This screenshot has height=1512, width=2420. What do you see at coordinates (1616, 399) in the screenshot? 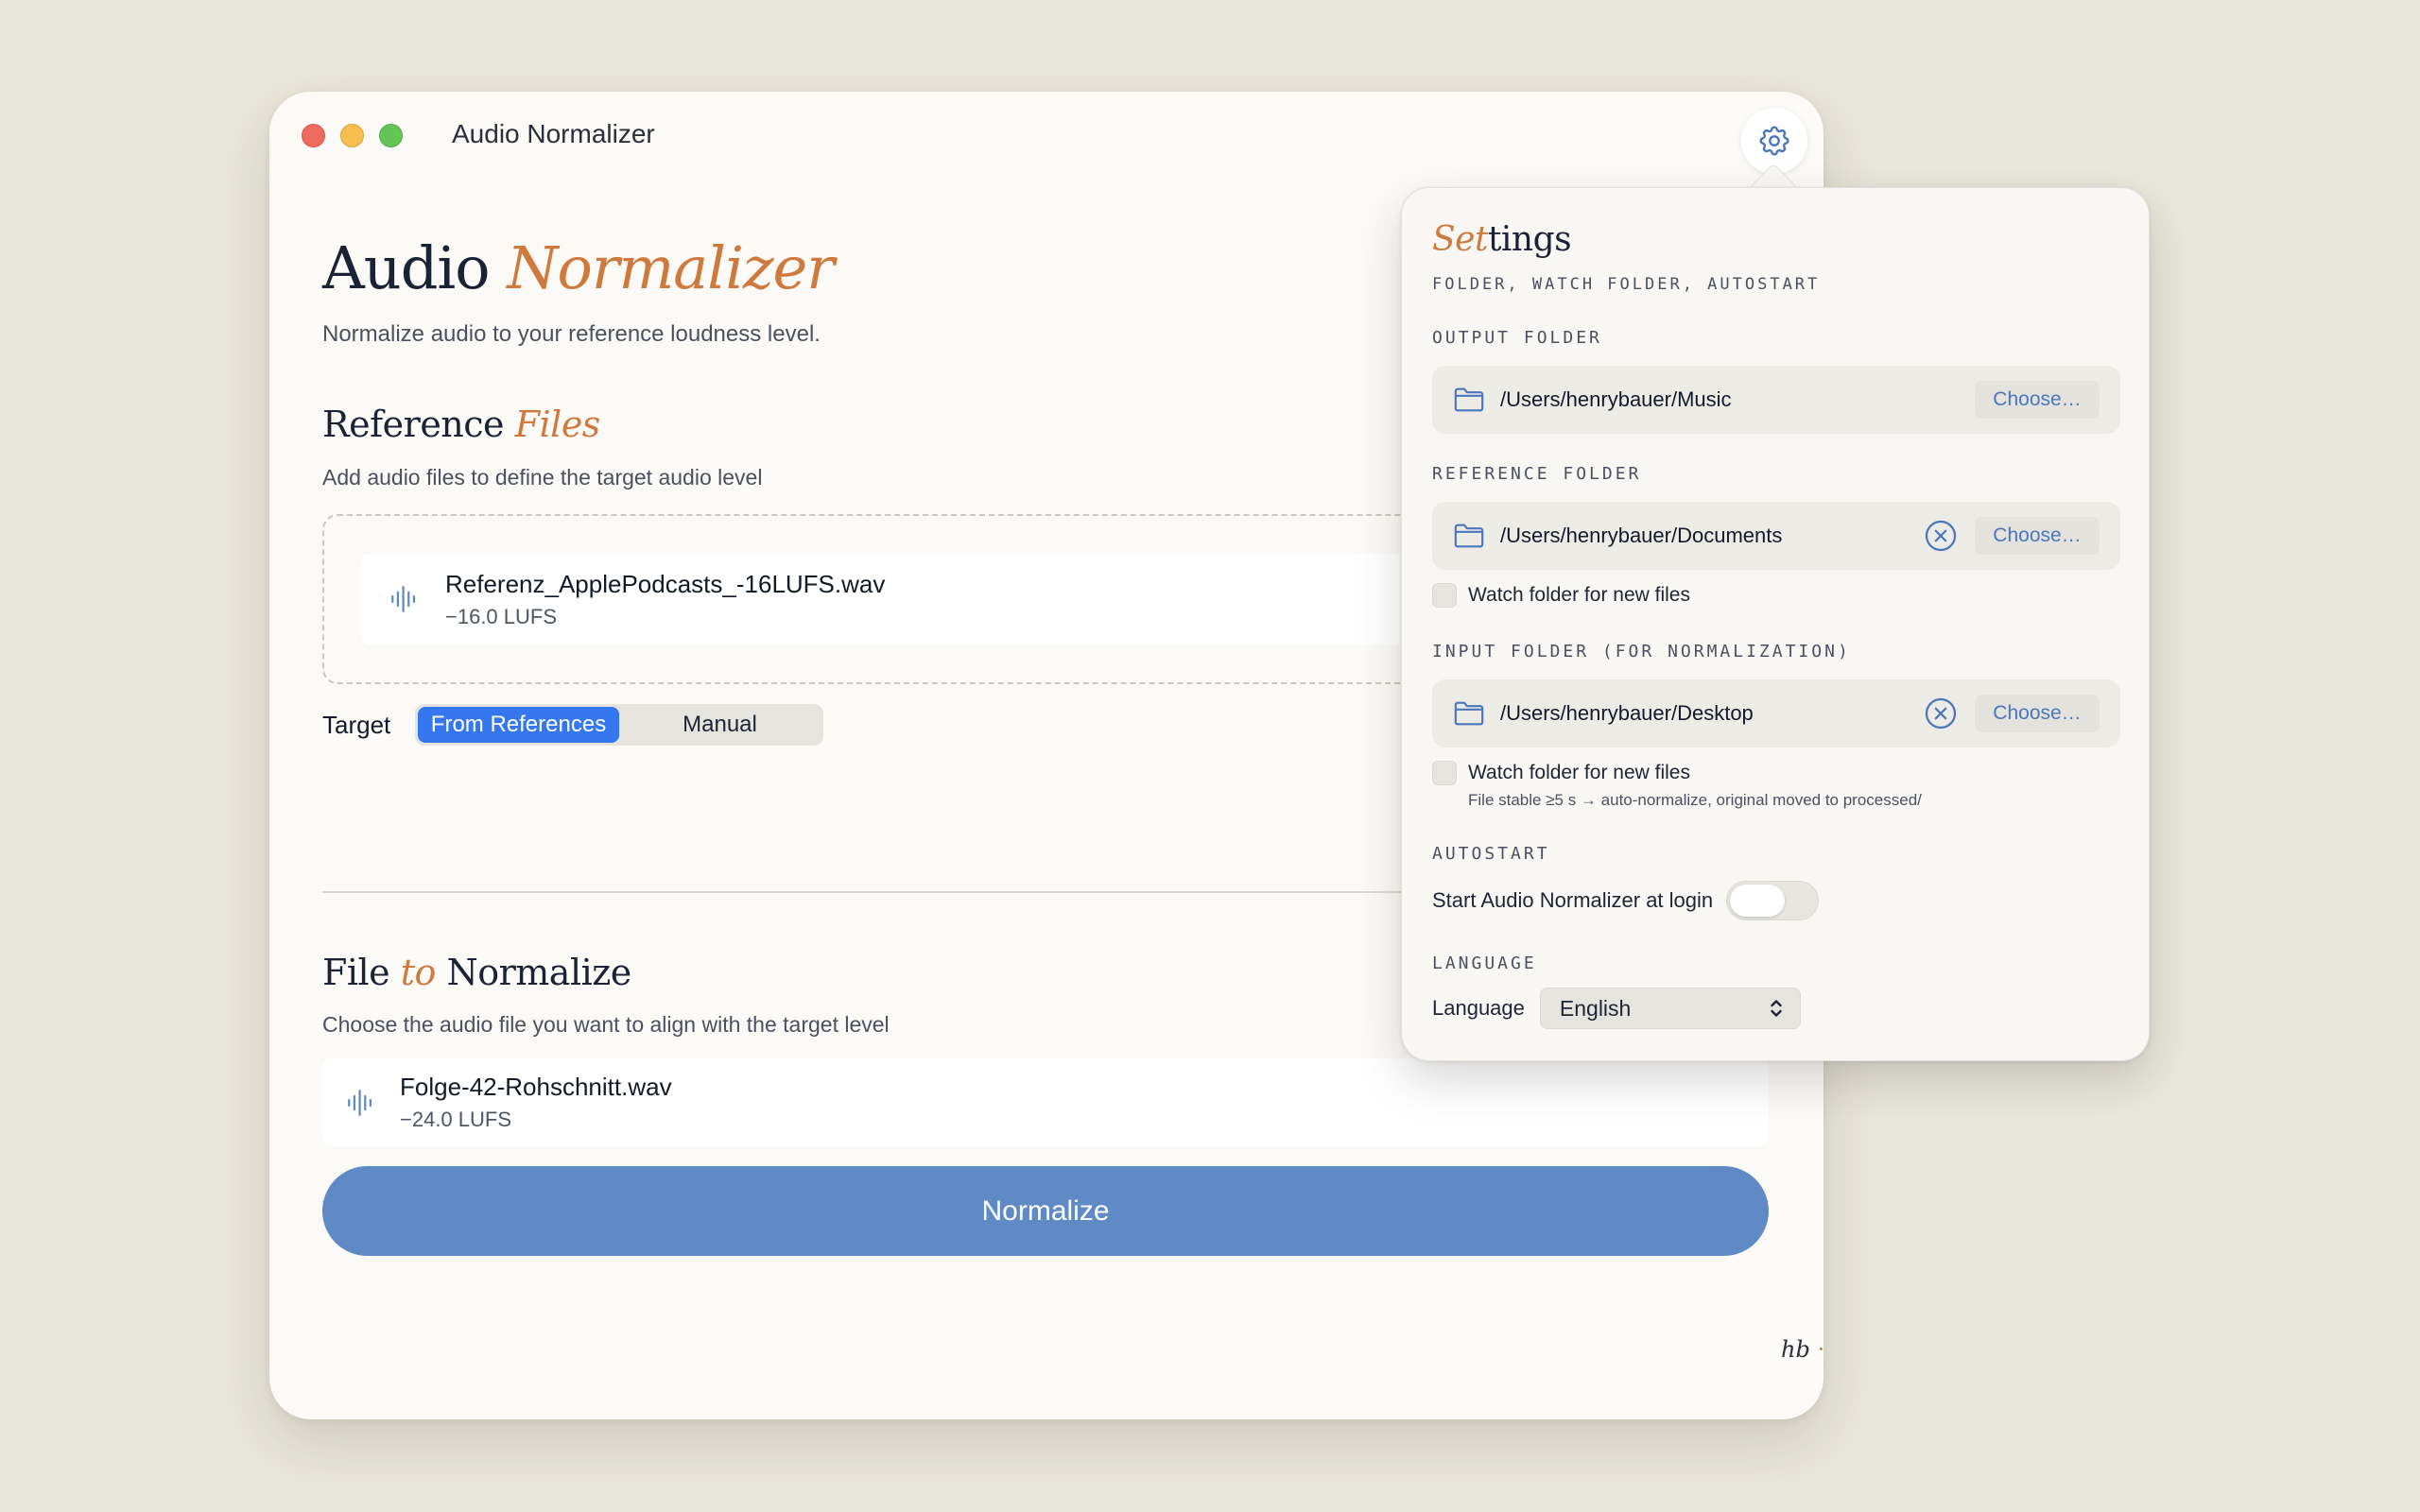
I see `output-folder-path: /Users/henrybauer/Music` at bounding box center [1616, 399].